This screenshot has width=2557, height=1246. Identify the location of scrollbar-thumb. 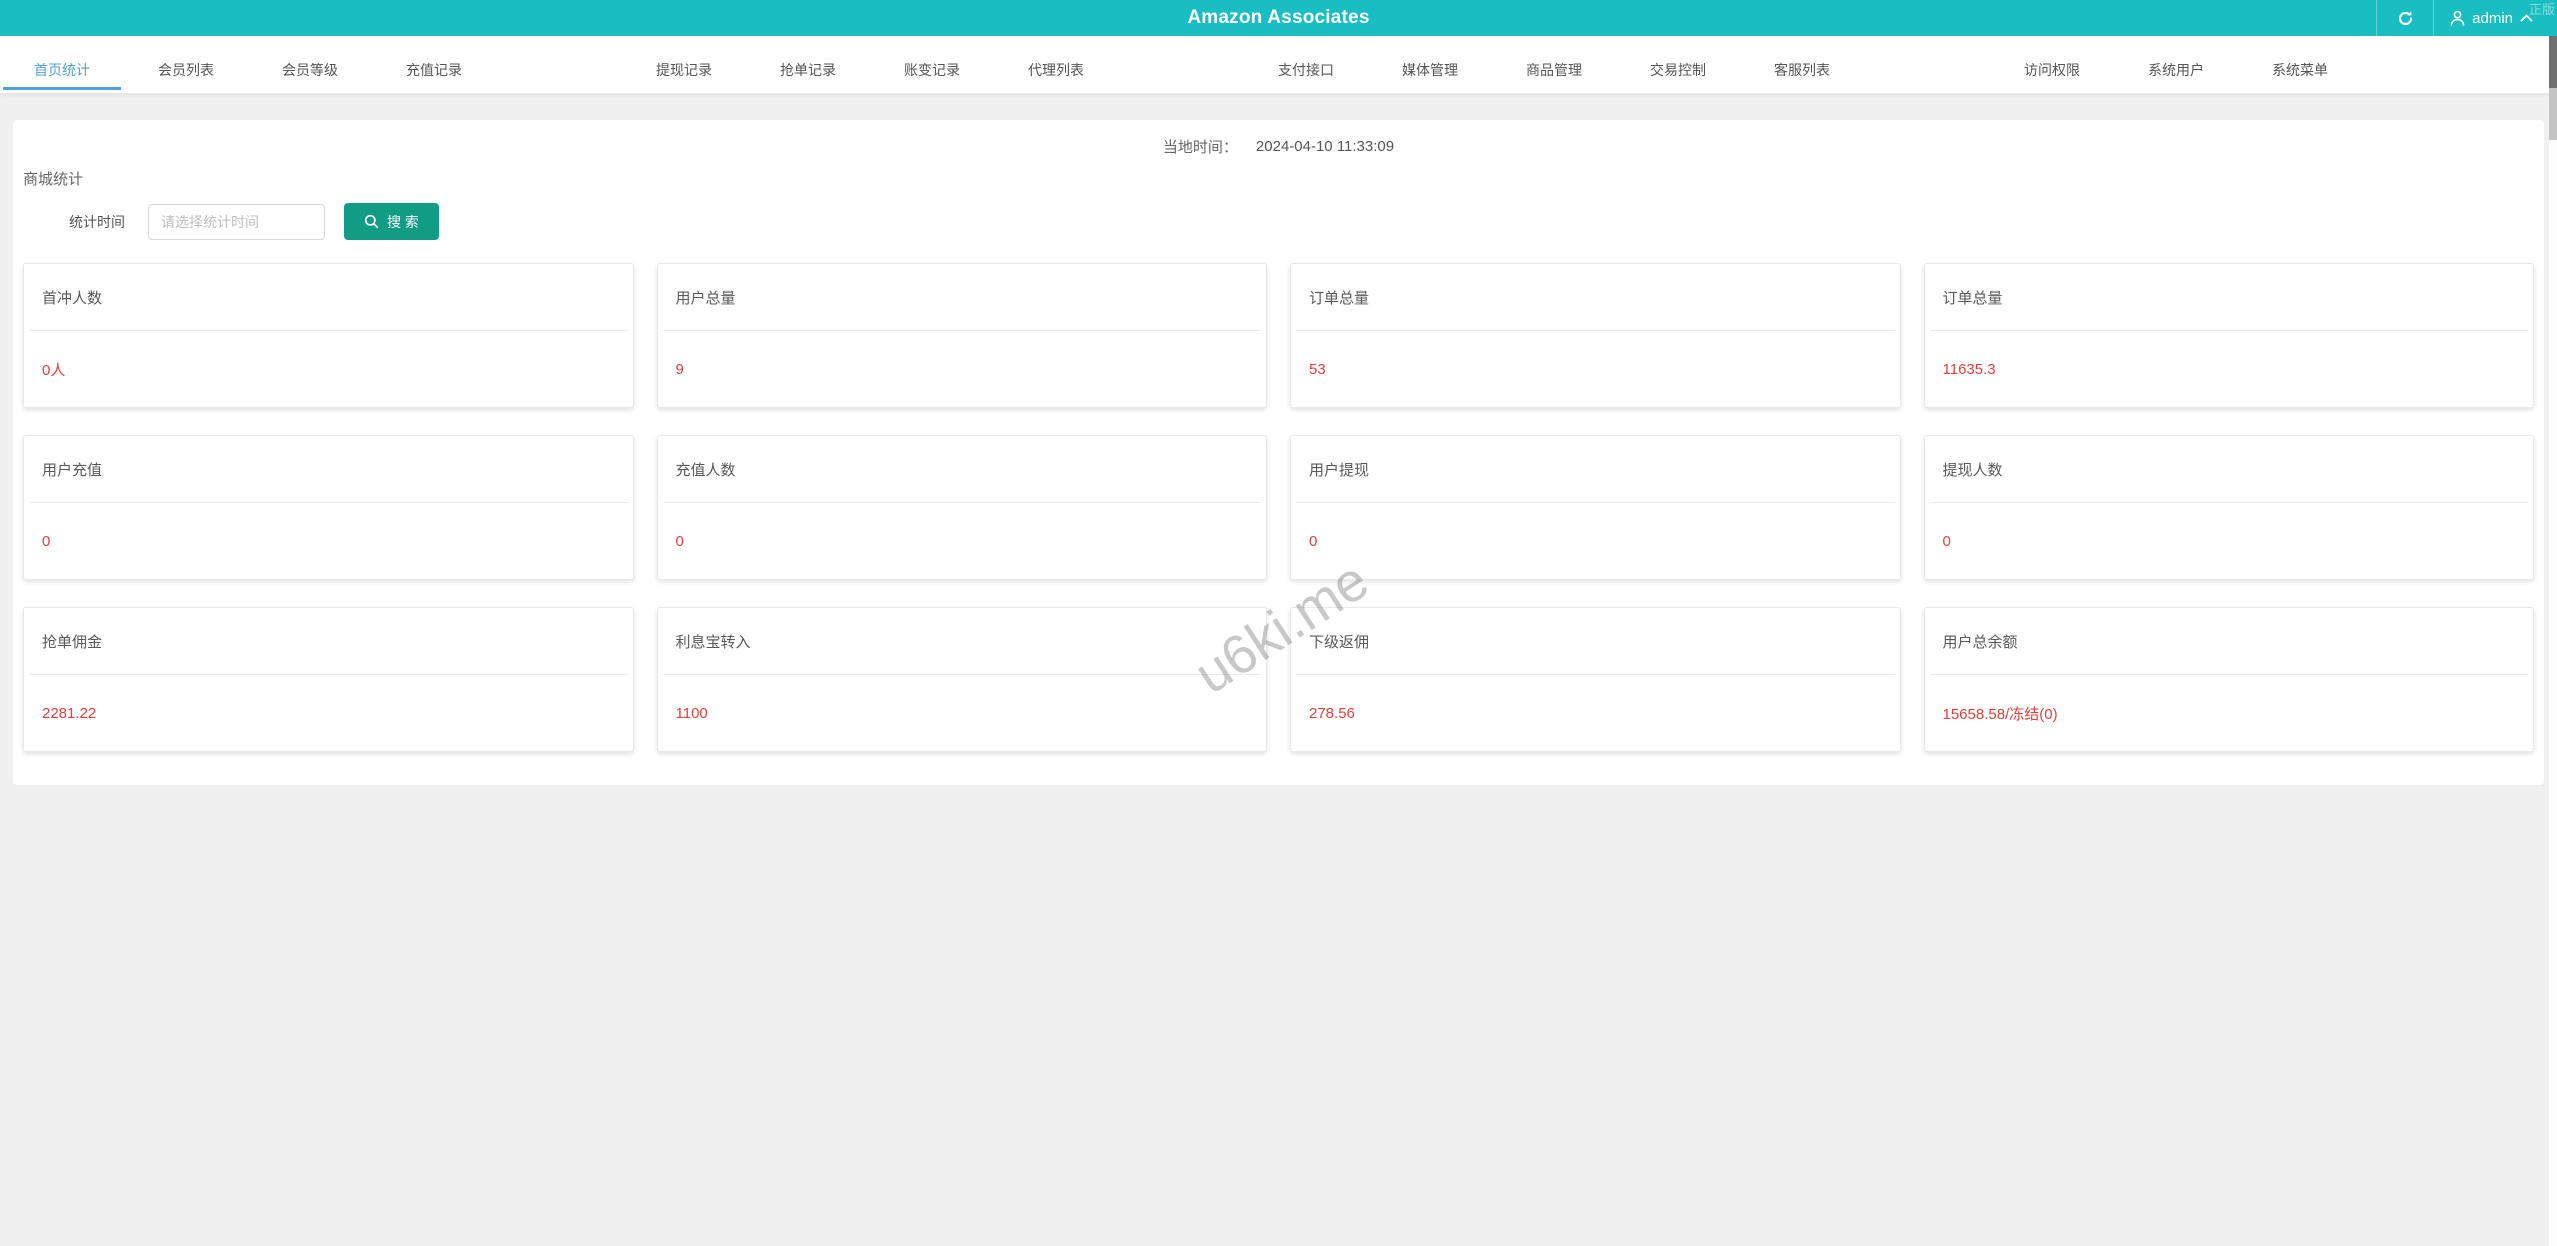
(2553, 62).